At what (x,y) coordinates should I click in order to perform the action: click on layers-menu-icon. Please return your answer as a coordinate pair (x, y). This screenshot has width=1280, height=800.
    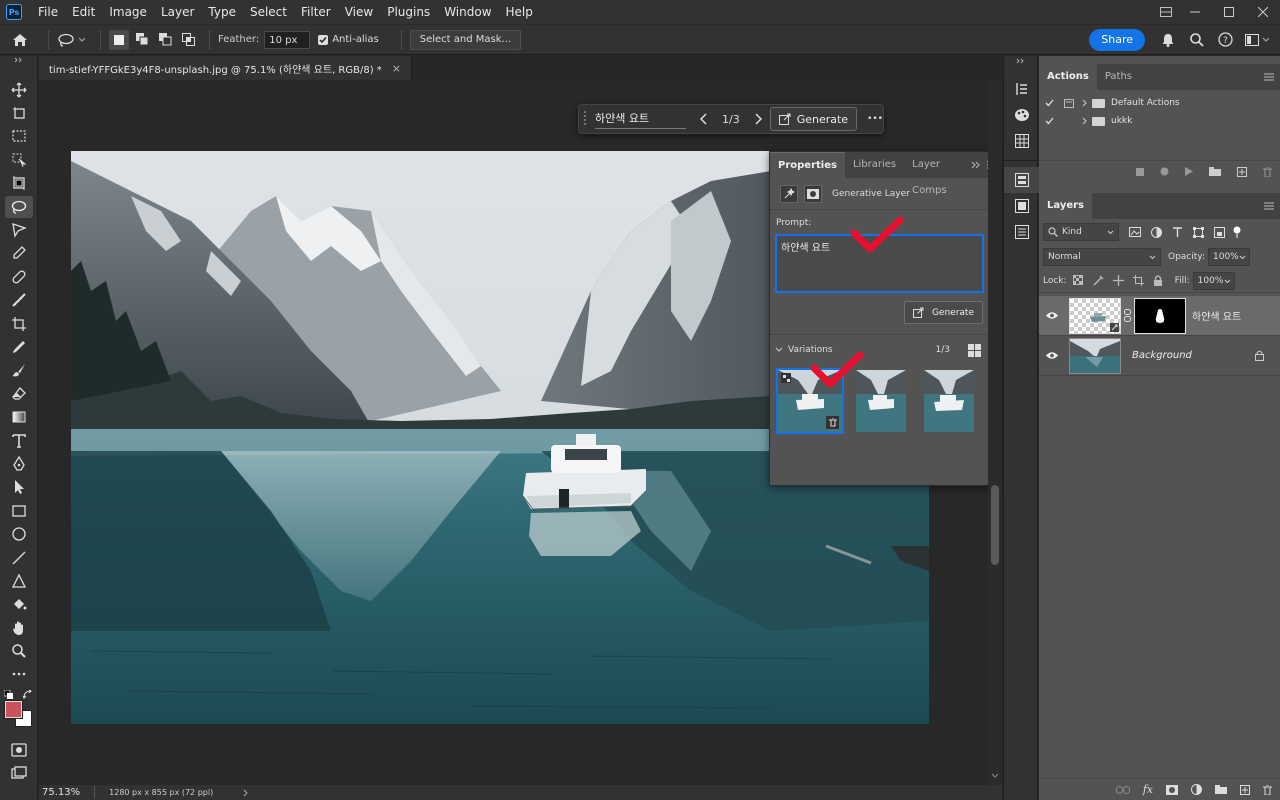
    Looking at the image, I should click on (1269, 206).